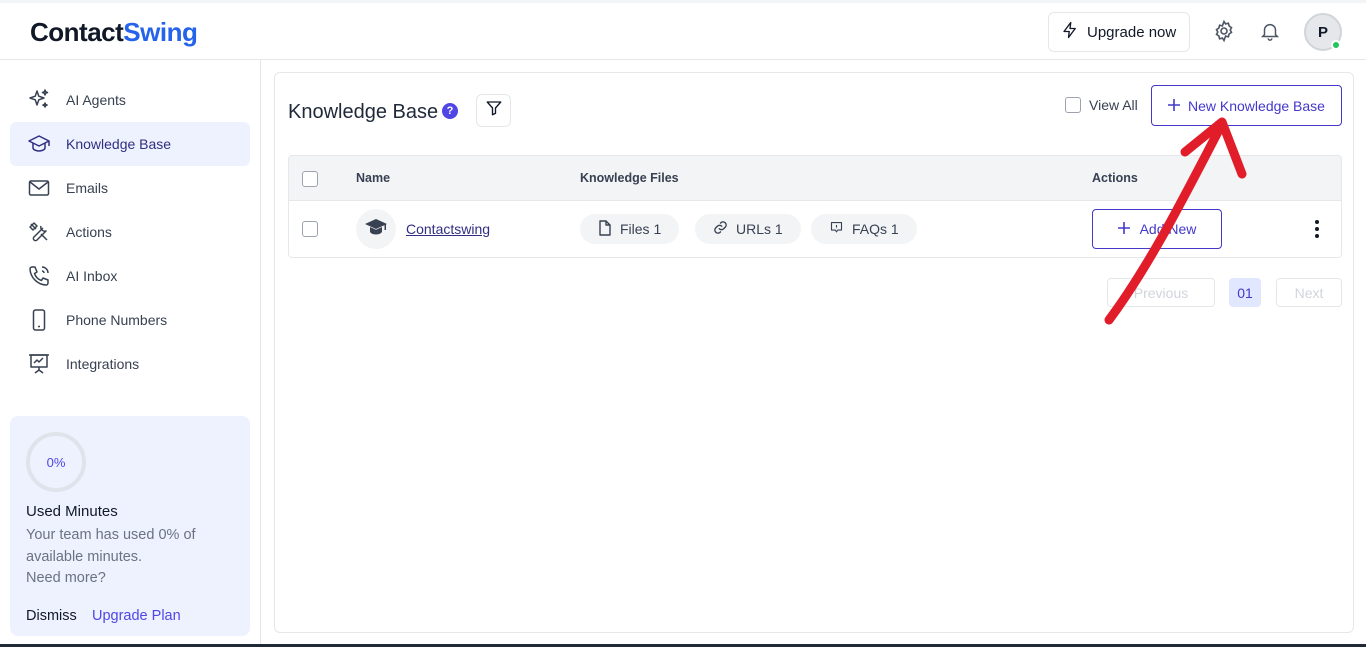 The width and height of the screenshot is (1366, 647). What do you see at coordinates (1336, 45) in the screenshot?
I see `online-status-dot` at bounding box center [1336, 45].